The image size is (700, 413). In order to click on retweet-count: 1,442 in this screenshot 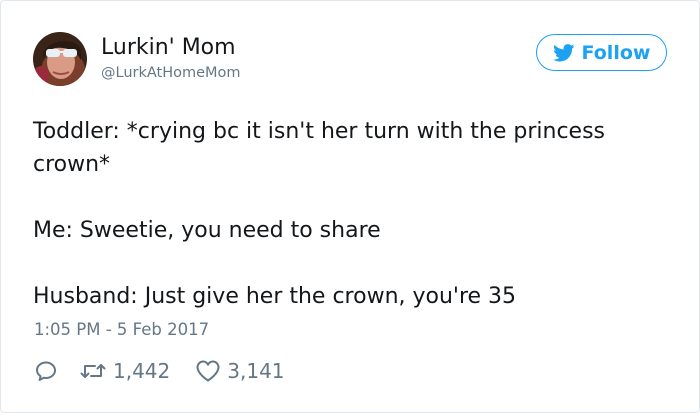, I will do `click(142, 371)`.